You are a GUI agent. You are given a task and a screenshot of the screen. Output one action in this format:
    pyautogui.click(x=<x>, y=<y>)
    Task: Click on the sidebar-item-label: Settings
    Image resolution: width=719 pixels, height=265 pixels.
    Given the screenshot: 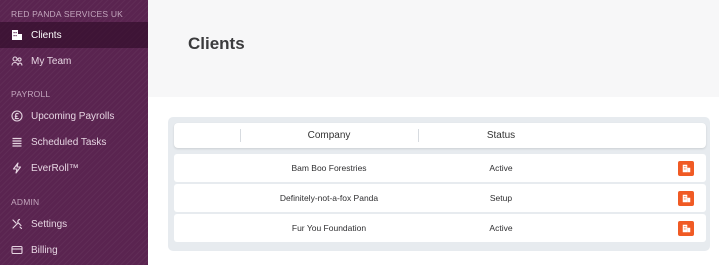 What is the action you would take?
    pyautogui.click(x=49, y=224)
    